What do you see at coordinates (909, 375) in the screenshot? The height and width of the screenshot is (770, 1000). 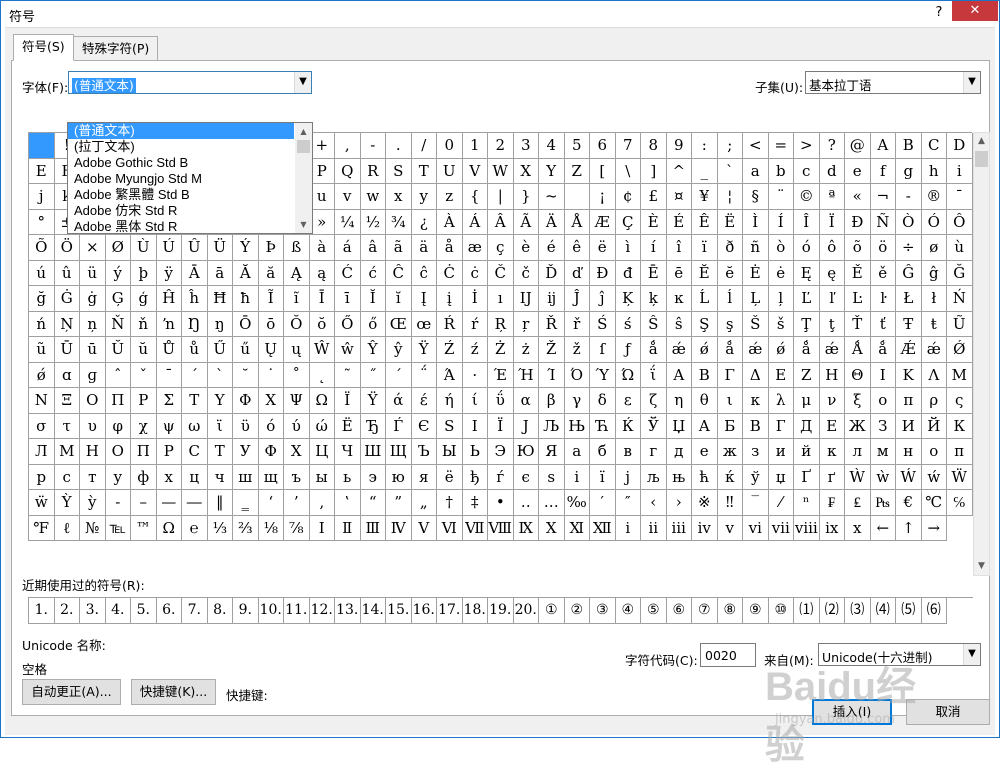 I see `symbol-cell: Κ` at bounding box center [909, 375].